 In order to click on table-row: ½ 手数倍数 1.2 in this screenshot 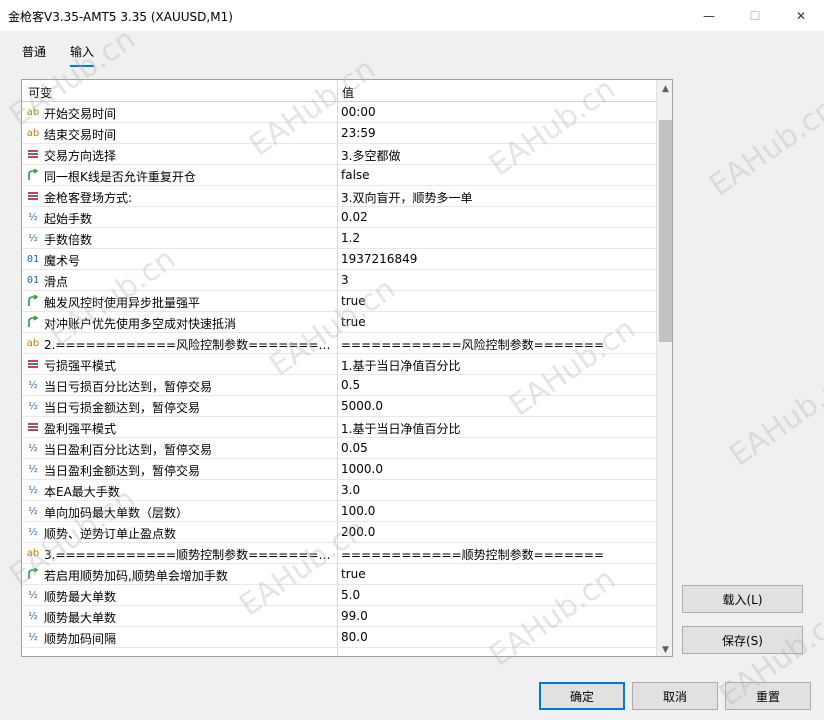, I will do `click(339, 238)`.